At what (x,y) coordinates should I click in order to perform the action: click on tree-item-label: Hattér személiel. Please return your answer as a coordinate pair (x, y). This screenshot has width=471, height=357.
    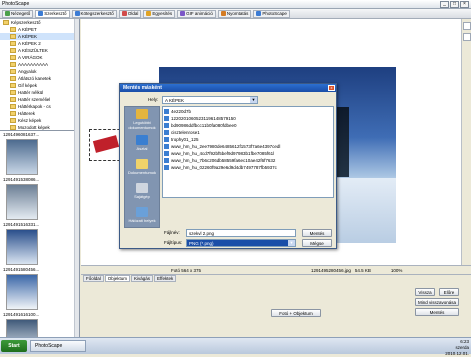
    Looking at the image, I should click on (34, 99).